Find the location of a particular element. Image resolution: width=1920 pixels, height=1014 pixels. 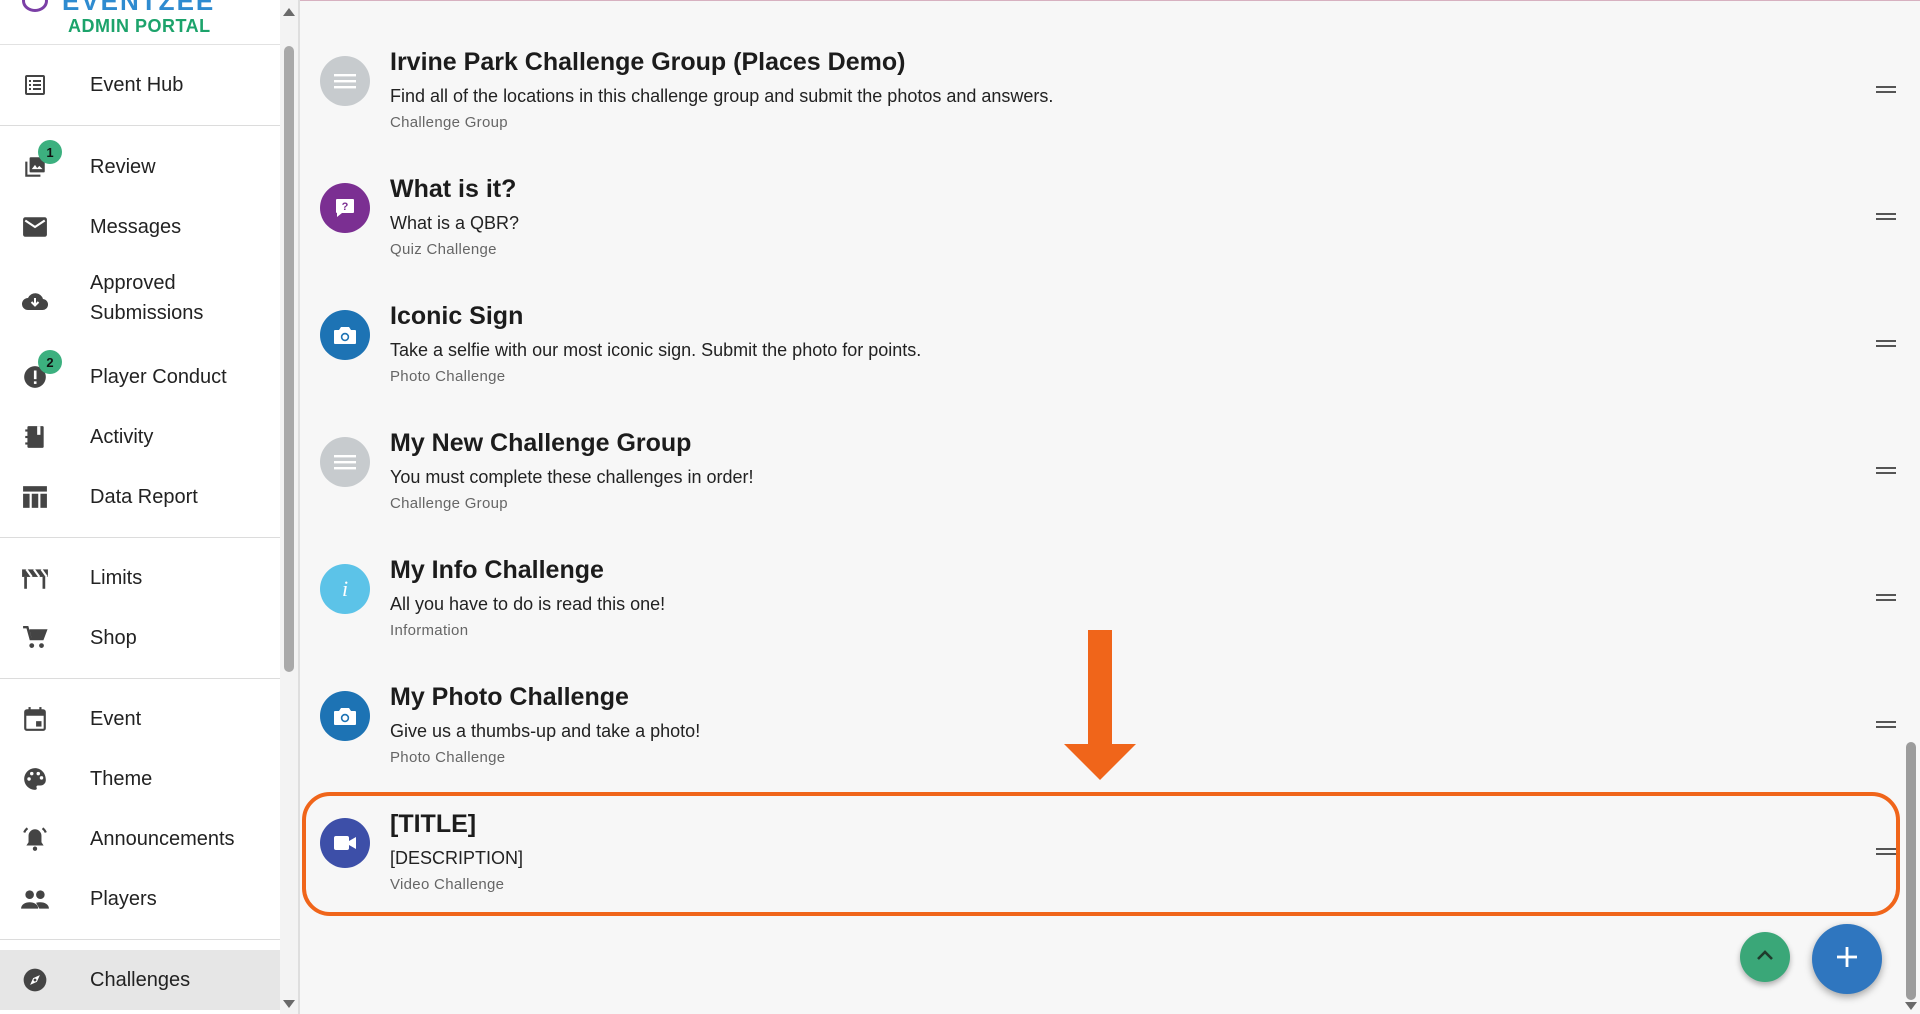

sidebar-item-announcements: Announcements is located at coordinates (140, 839).